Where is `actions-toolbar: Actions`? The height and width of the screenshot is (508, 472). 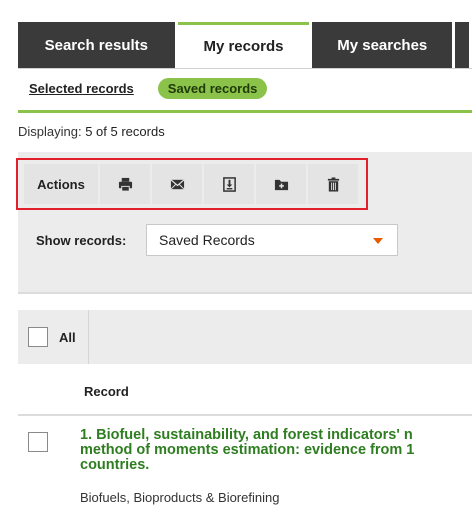 actions-toolbar: Actions is located at coordinates (192, 184).